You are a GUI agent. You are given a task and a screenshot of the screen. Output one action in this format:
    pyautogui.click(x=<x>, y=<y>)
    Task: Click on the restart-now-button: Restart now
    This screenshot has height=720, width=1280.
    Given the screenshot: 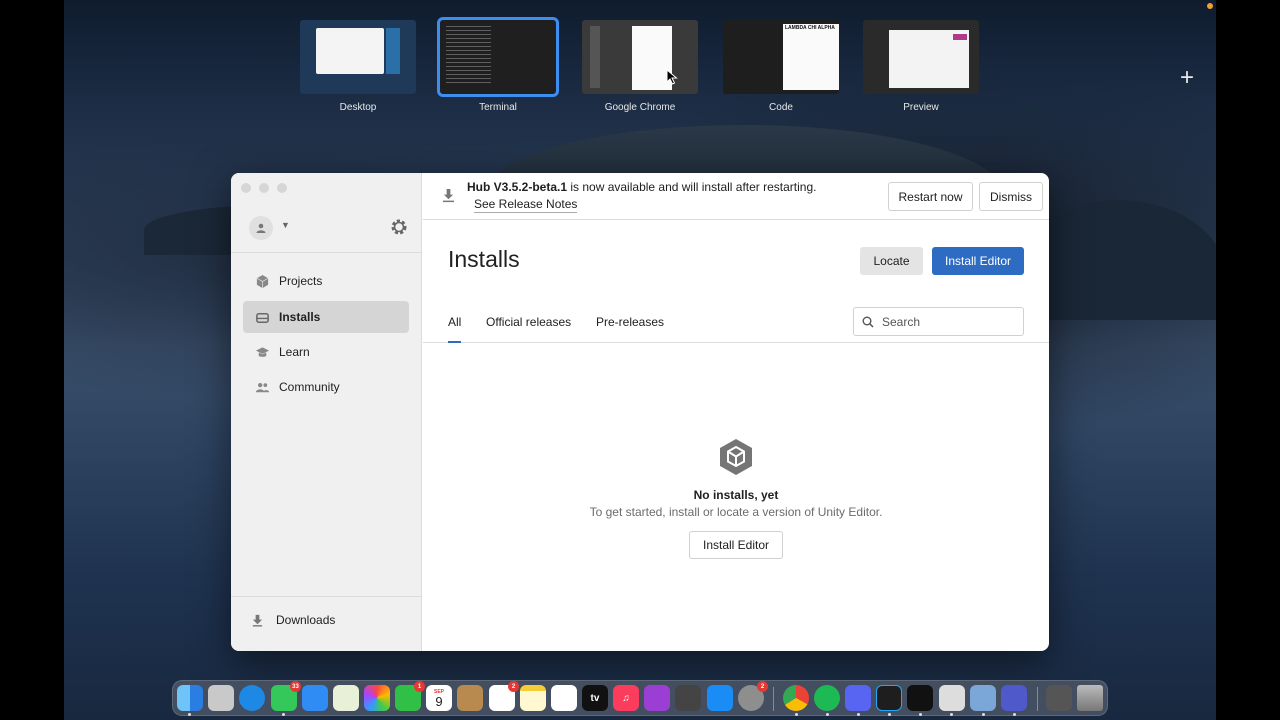 What is the action you would take?
    pyautogui.click(x=930, y=196)
    